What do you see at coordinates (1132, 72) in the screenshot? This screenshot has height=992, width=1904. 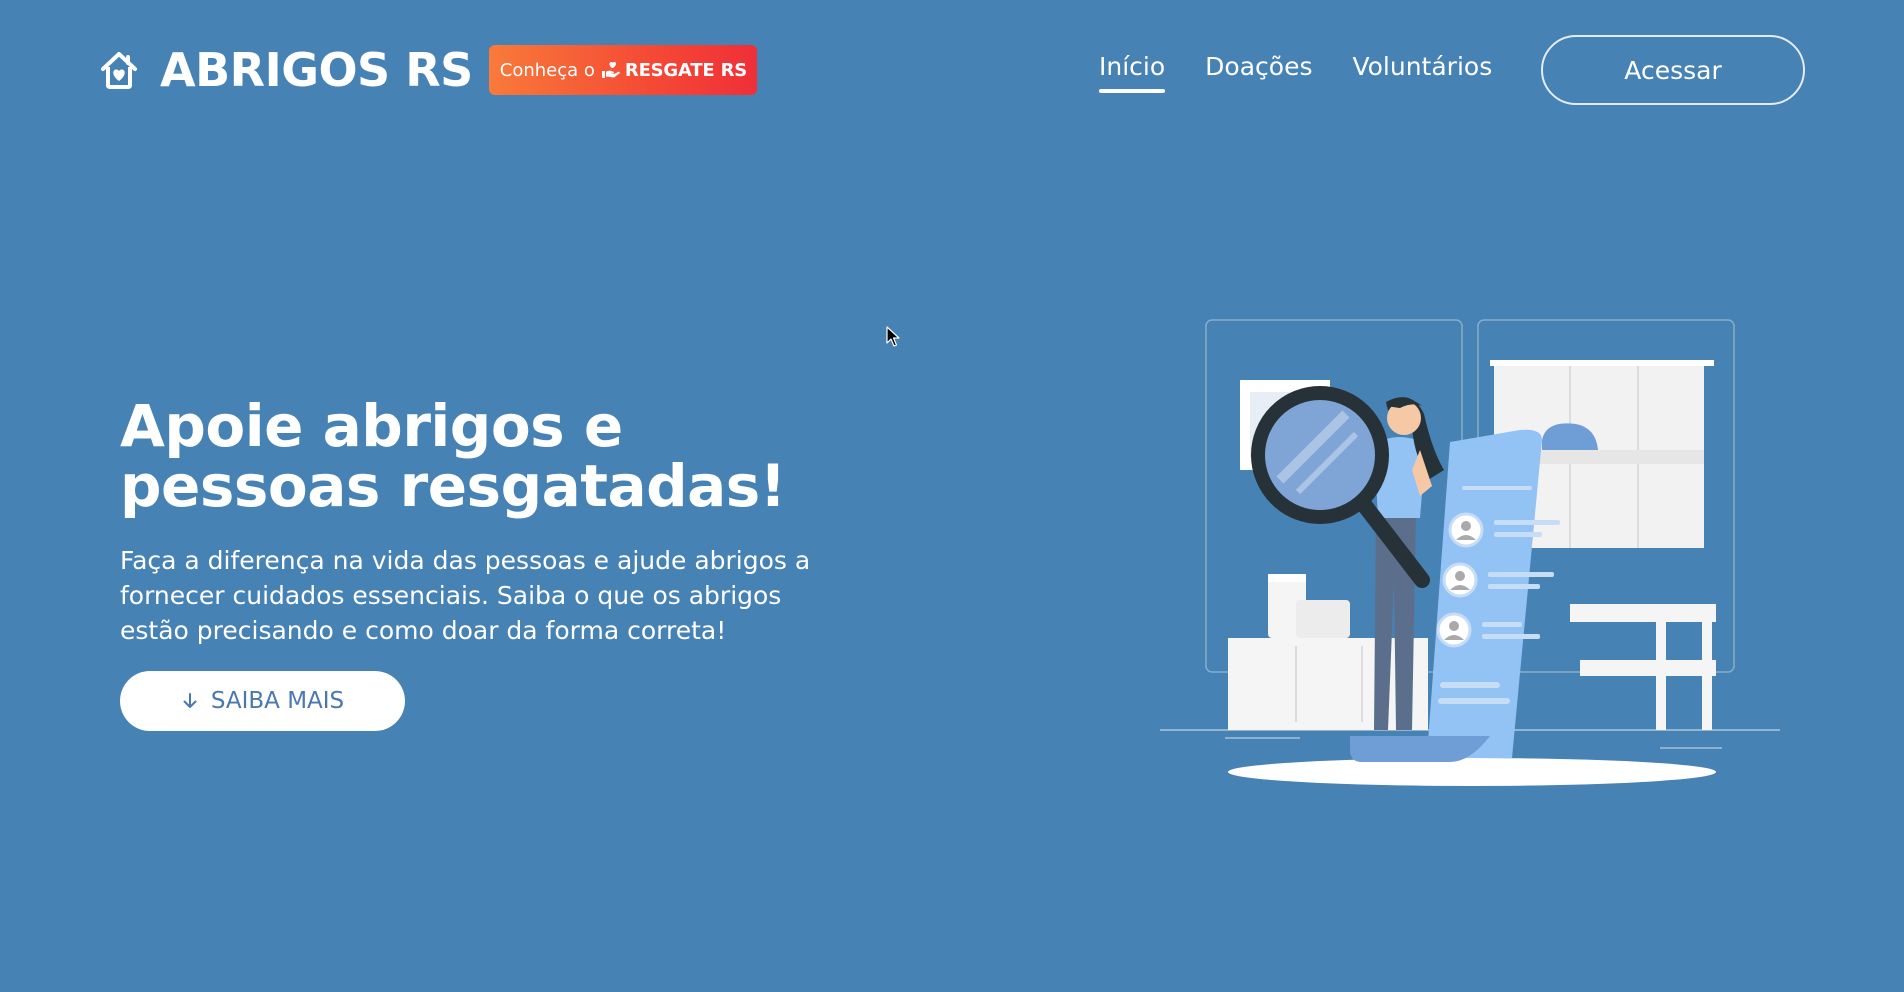 I see `nav-item-inicio: Início` at bounding box center [1132, 72].